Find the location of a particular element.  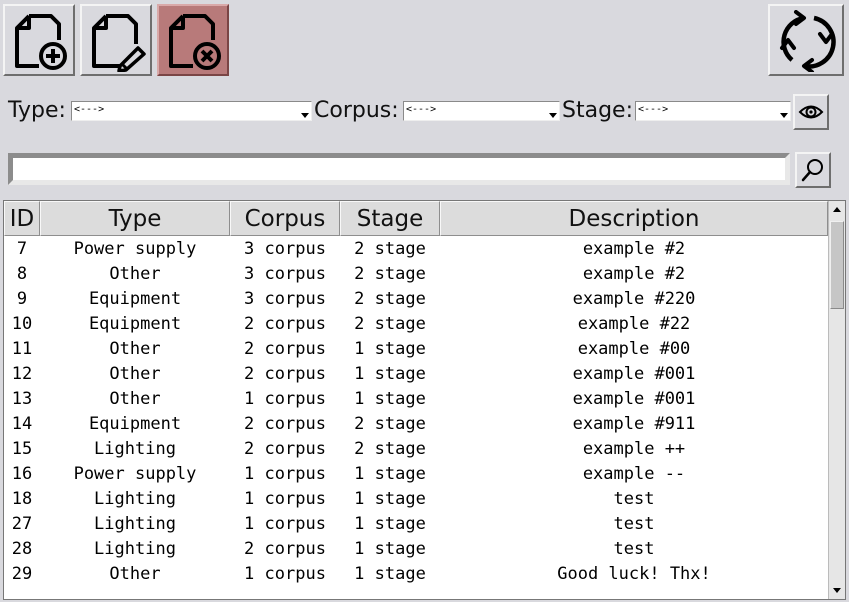

table-row: 29 Other 1 corpus 1 stage Good luck! Thx! is located at coordinates (416, 574).